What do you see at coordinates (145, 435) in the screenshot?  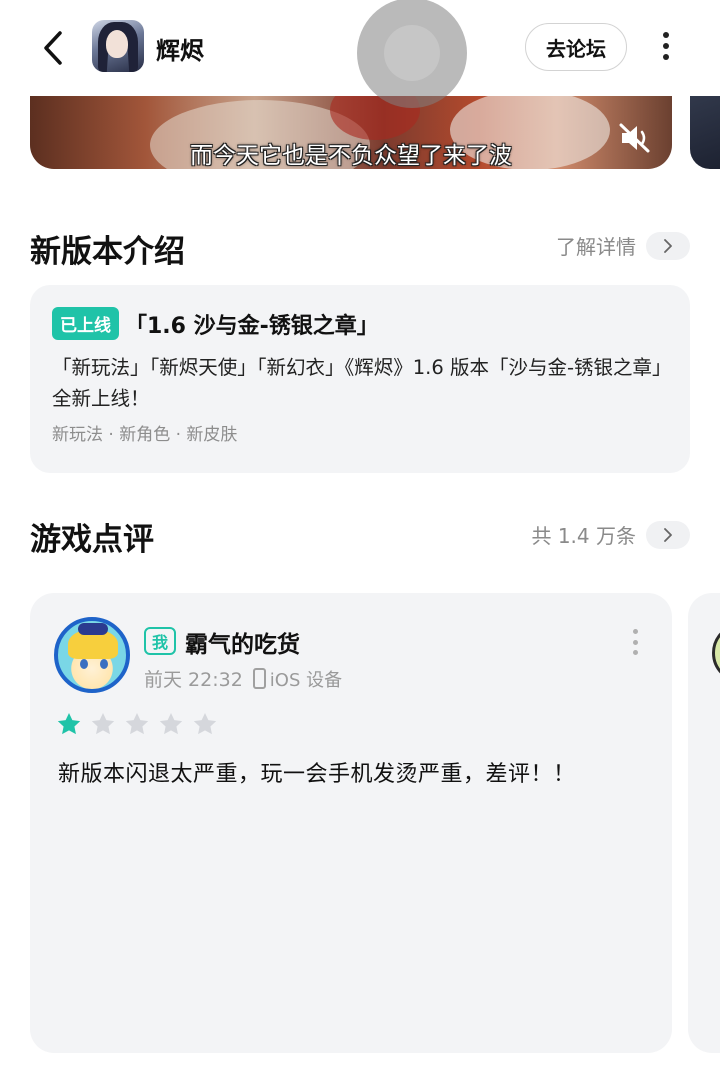 I see `version-tags: 新玩法 · 新角色 · 新皮肤` at bounding box center [145, 435].